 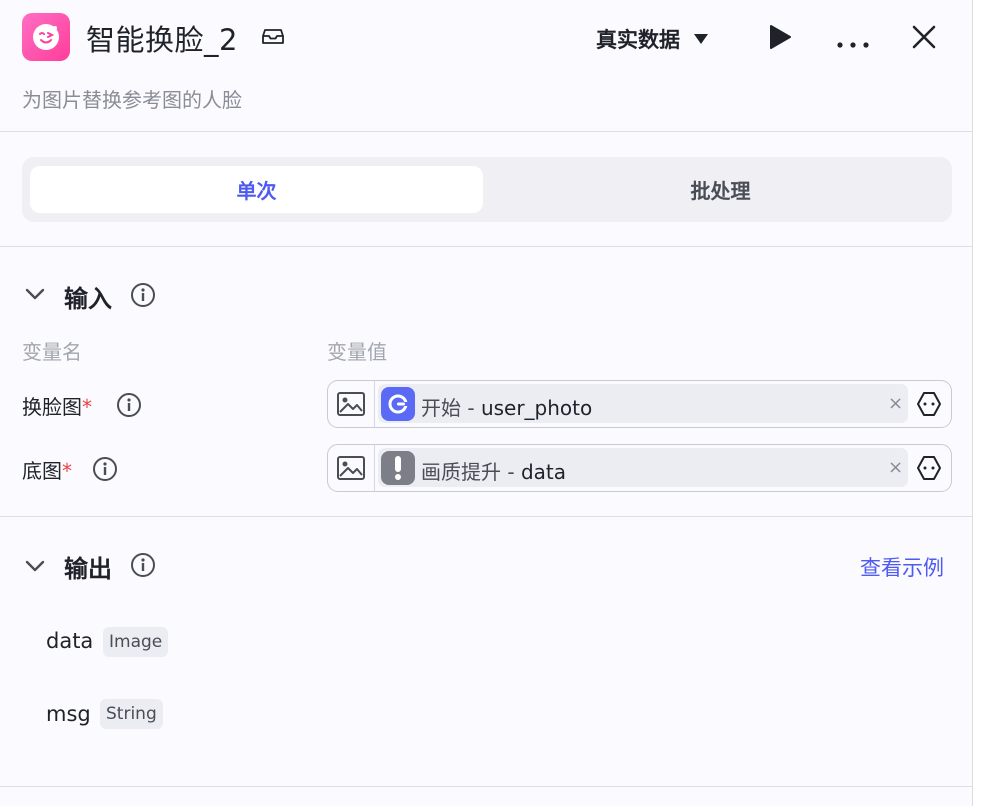 What do you see at coordinates (88, 569) in the screenshot?
I see `output-section-title: 输出` at bounding box center [88, 569].